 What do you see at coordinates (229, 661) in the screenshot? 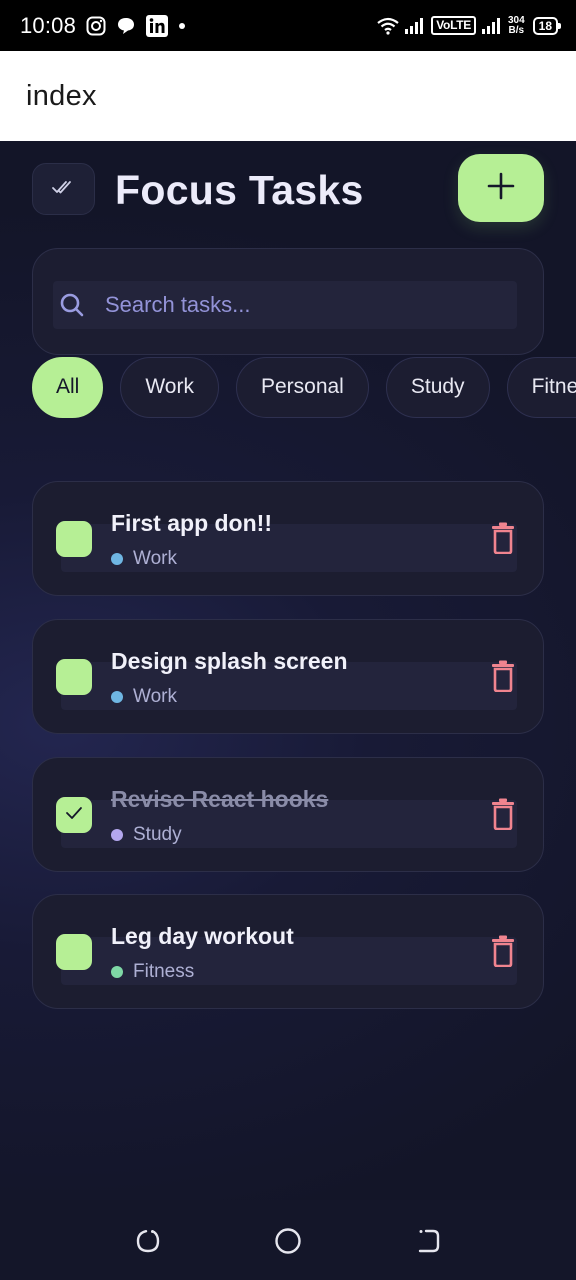
I see `task-title: Design splash screen` at bounding box center [229, 661].